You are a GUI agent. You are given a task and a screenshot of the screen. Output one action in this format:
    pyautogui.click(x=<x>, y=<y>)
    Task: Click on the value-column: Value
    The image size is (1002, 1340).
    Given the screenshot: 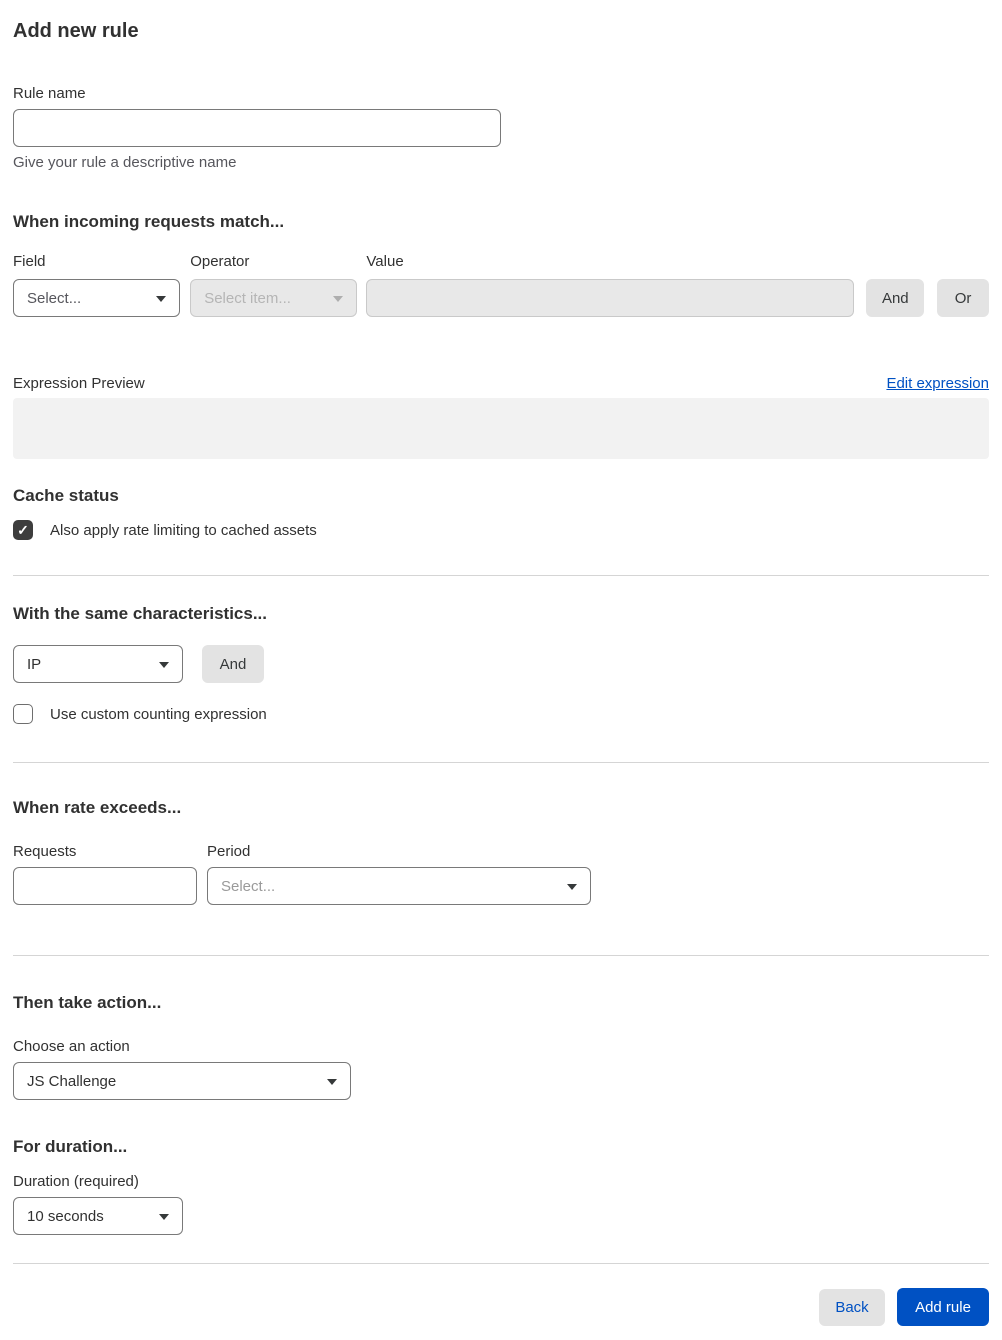 What is the action you would take?
    pyautogui.click(x=610, y=284)
    